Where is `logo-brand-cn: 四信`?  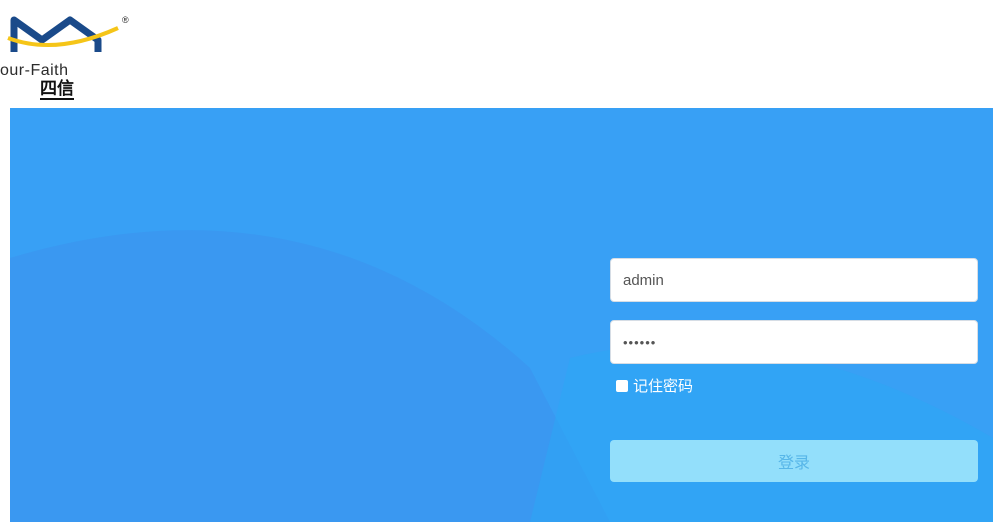 logo-brand-cn: 四信 is located at coordinates (57, 89).